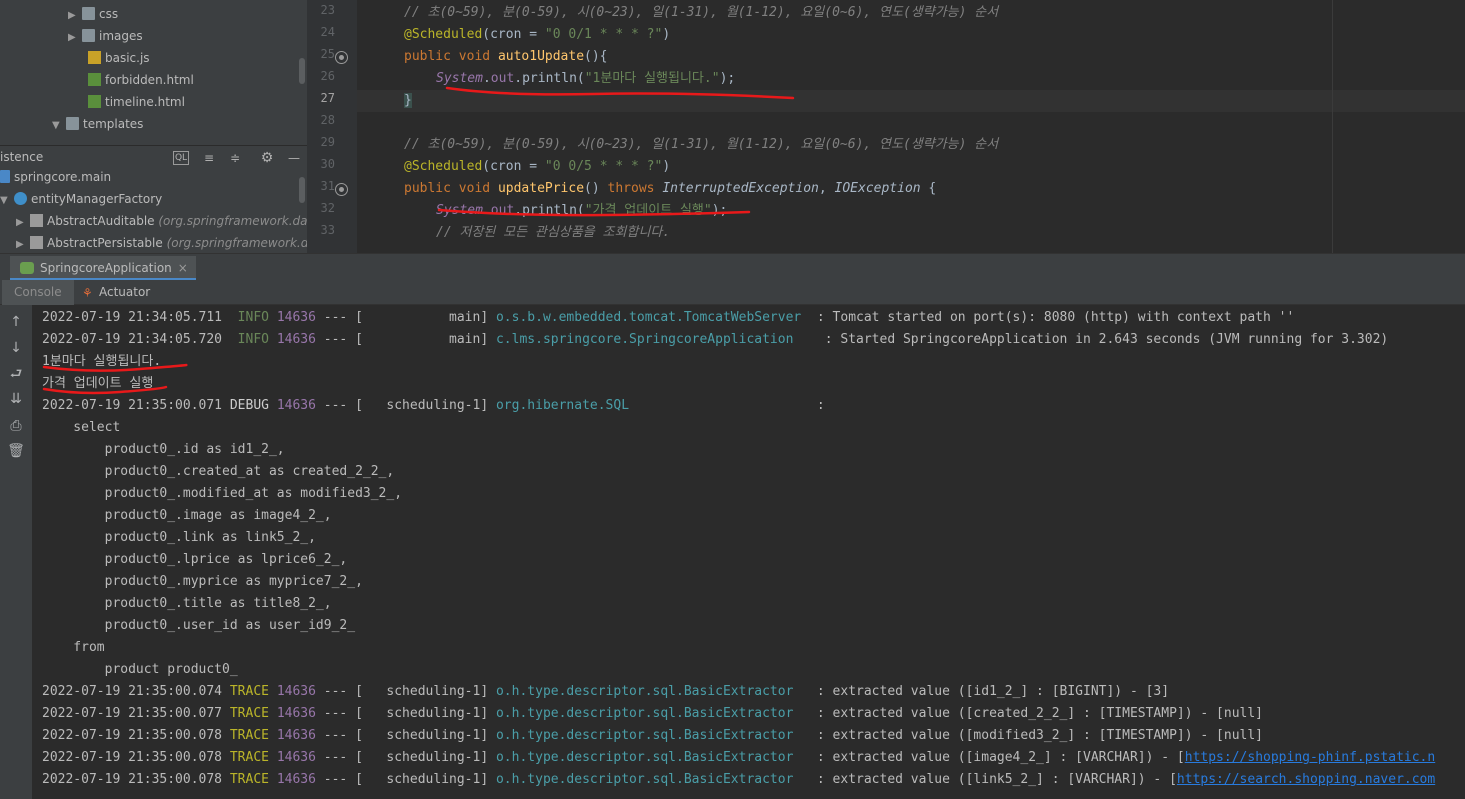 The image size is (1465, 799). What do you see at coordinates (106, 268) in the screenshot?
I see `run-tab-label: SpringcoreApplication` at bounding box center [106, 268].